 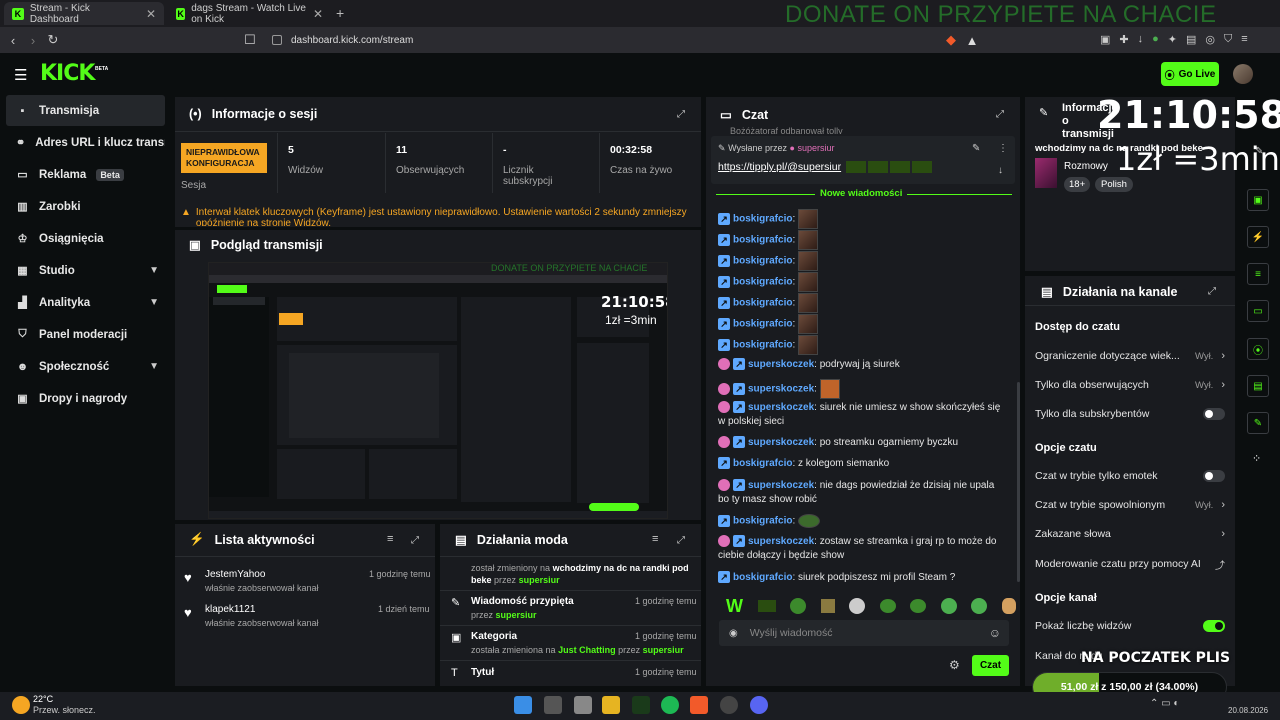 I want to click on windows-start-icon, so click(x=523, y=705).